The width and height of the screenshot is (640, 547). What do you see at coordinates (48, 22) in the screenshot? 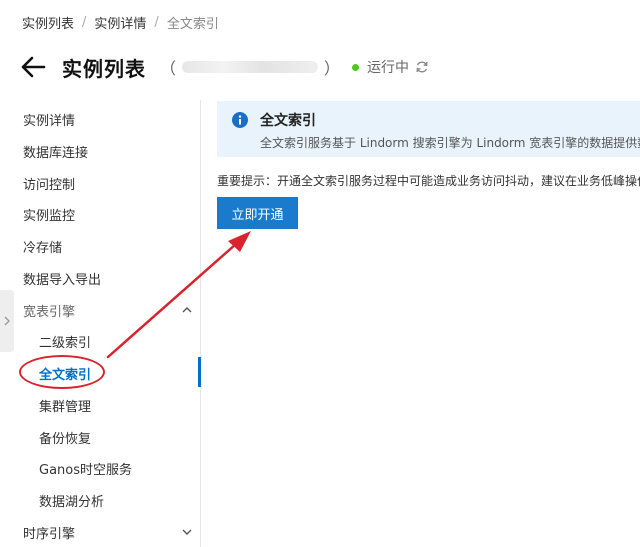
I see `breadcrumb-item-instance-list: 实例列表` at bounding box center [48, 22].